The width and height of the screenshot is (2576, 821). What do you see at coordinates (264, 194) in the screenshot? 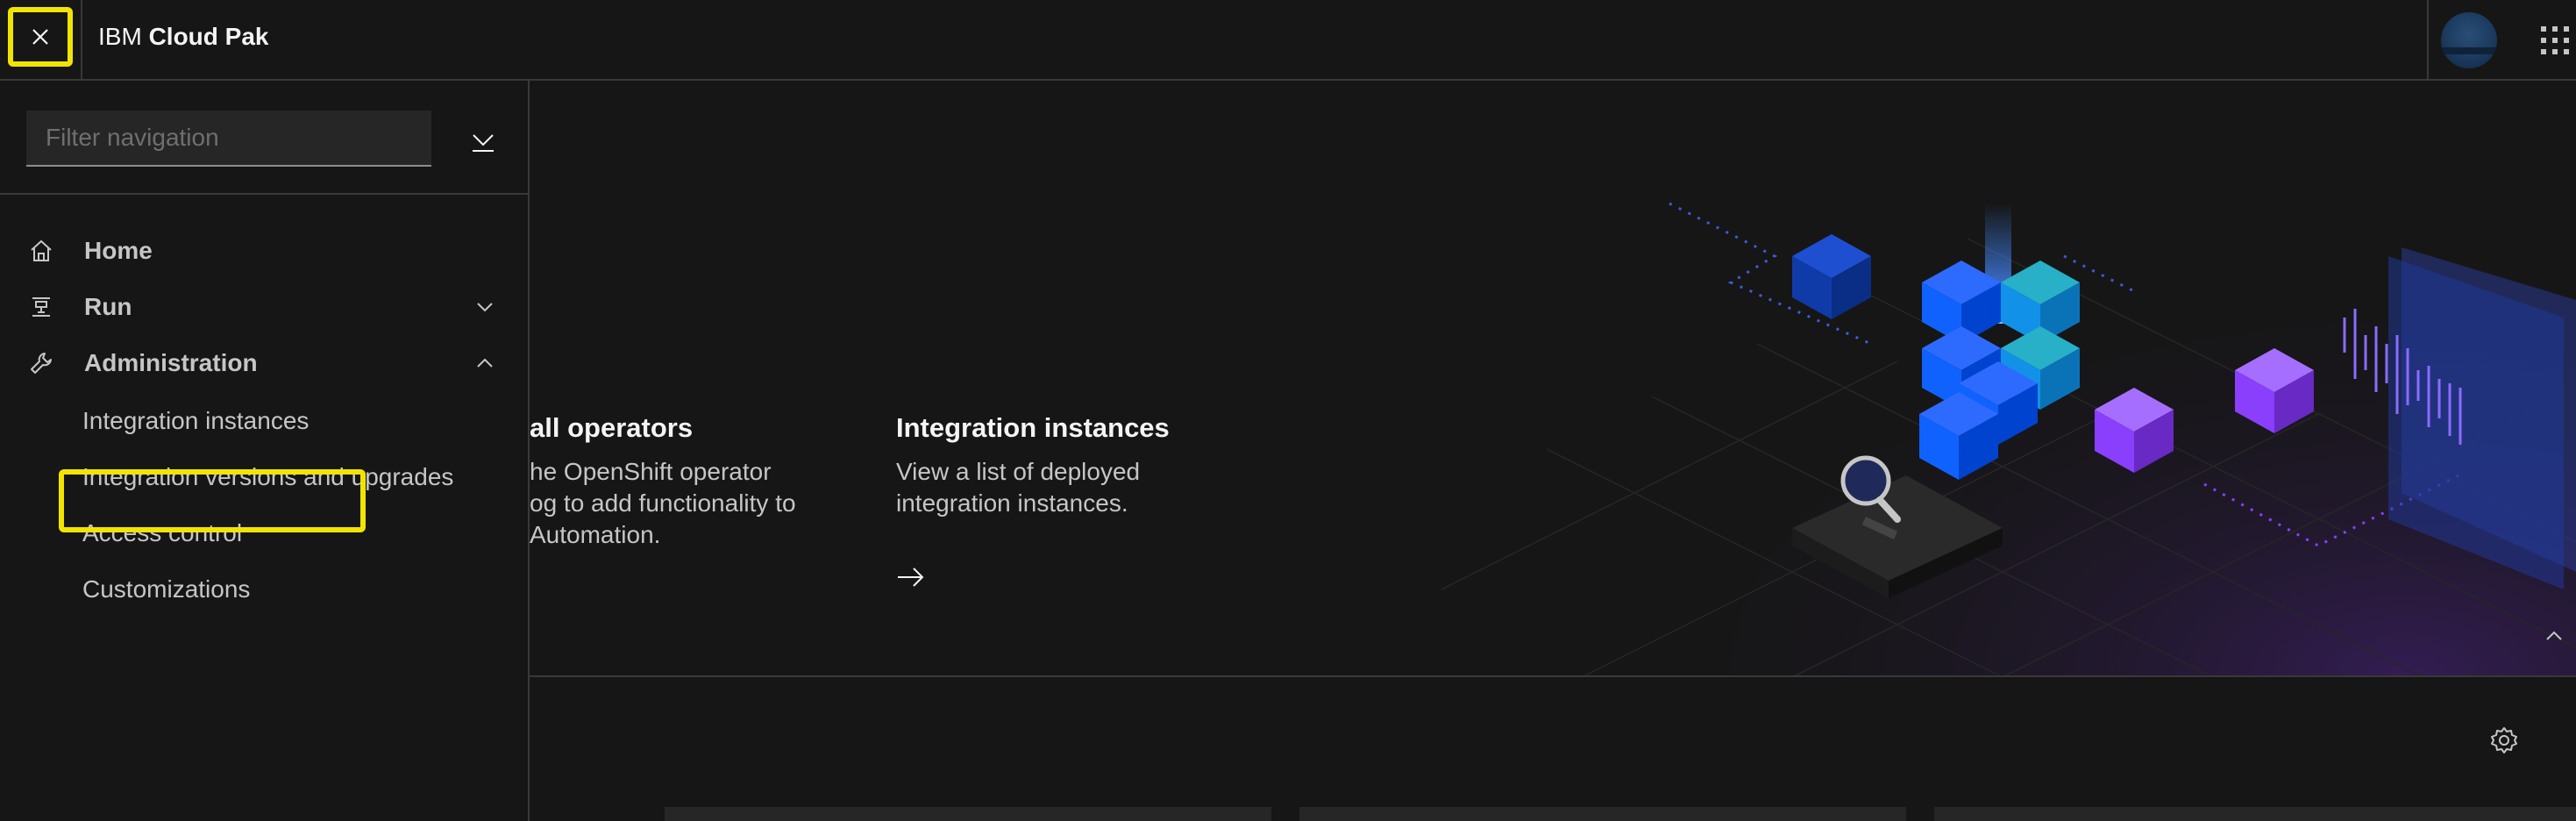
I see `nav-divider` at bounding box center [264, 194].